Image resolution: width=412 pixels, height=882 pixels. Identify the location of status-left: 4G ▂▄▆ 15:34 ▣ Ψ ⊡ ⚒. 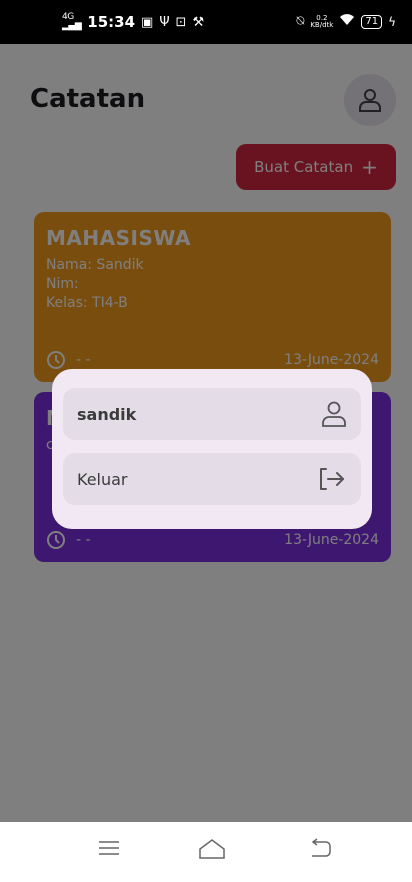
(133, 22).